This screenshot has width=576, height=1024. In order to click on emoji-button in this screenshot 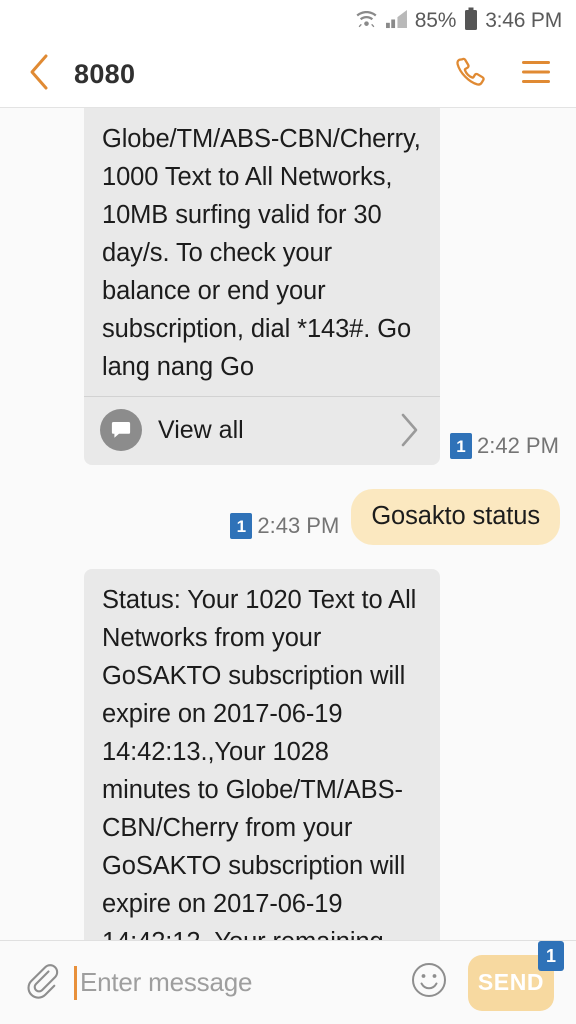, I will do `click(429, 983)`.